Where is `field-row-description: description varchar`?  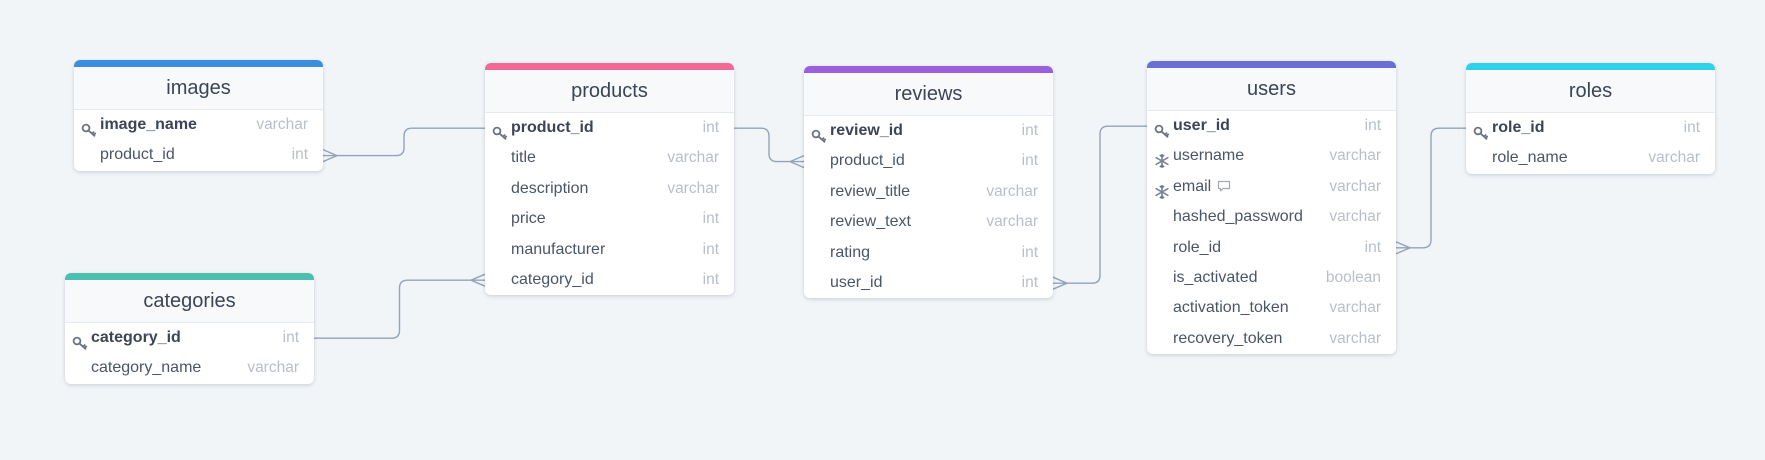
field-row-description: description varchar is located at coordinates (609, 189).